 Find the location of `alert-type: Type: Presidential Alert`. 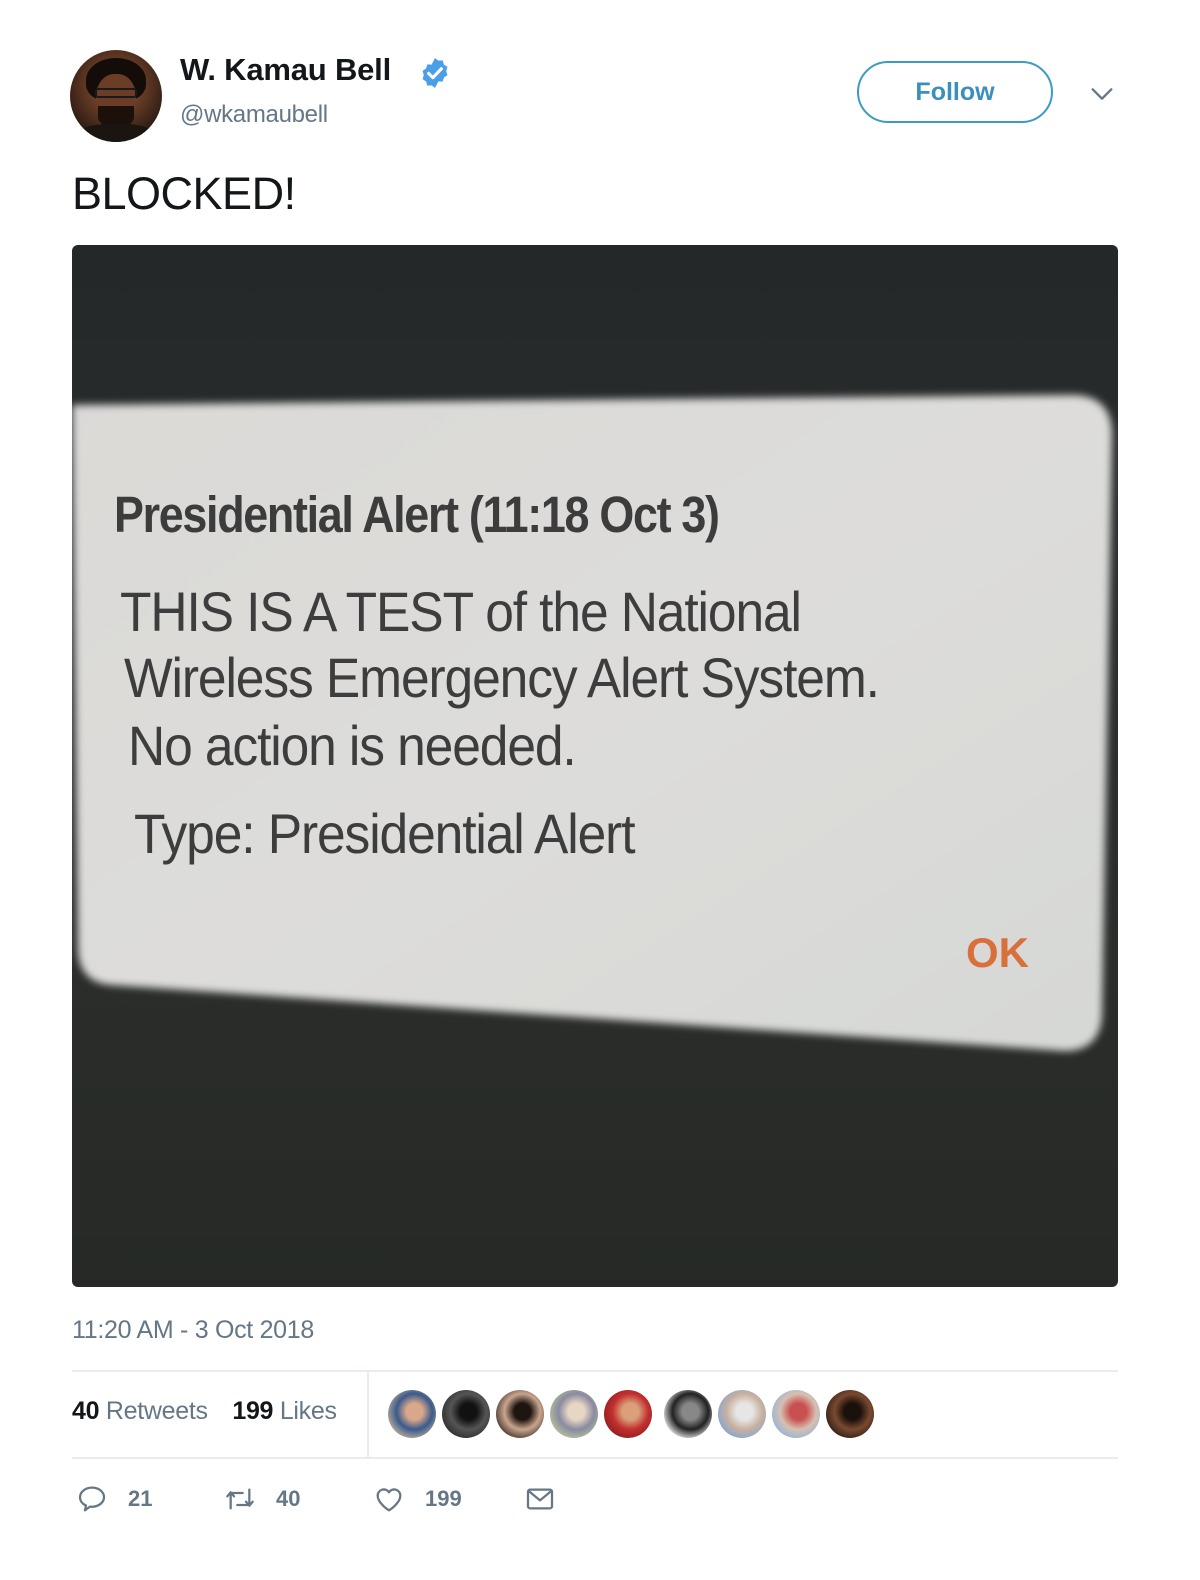

alert-type: Type: Presidential Alert is located at coordinates (385, 833).